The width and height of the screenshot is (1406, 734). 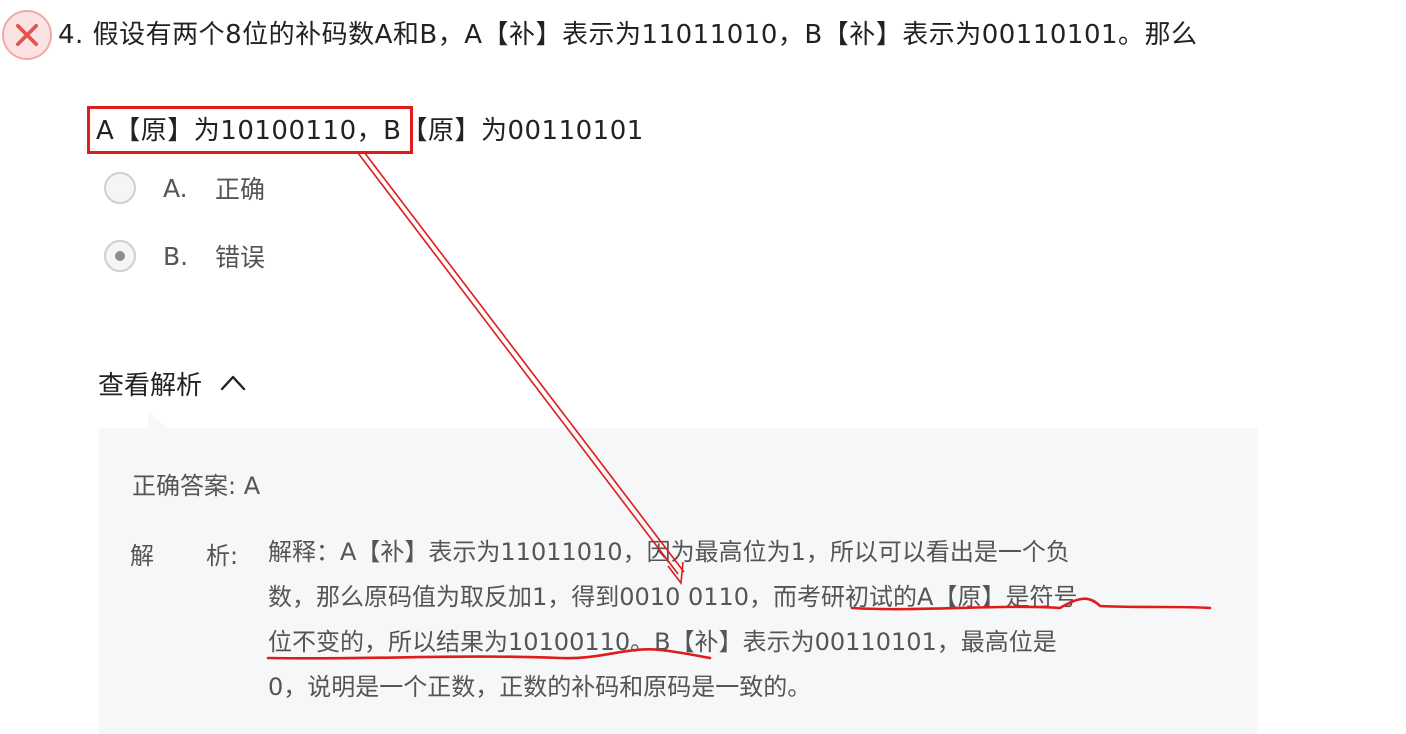 What do you see at coordinates (158, 420) in the screenshot?
I see `panel-pointer` at bounding box center [158, 420].